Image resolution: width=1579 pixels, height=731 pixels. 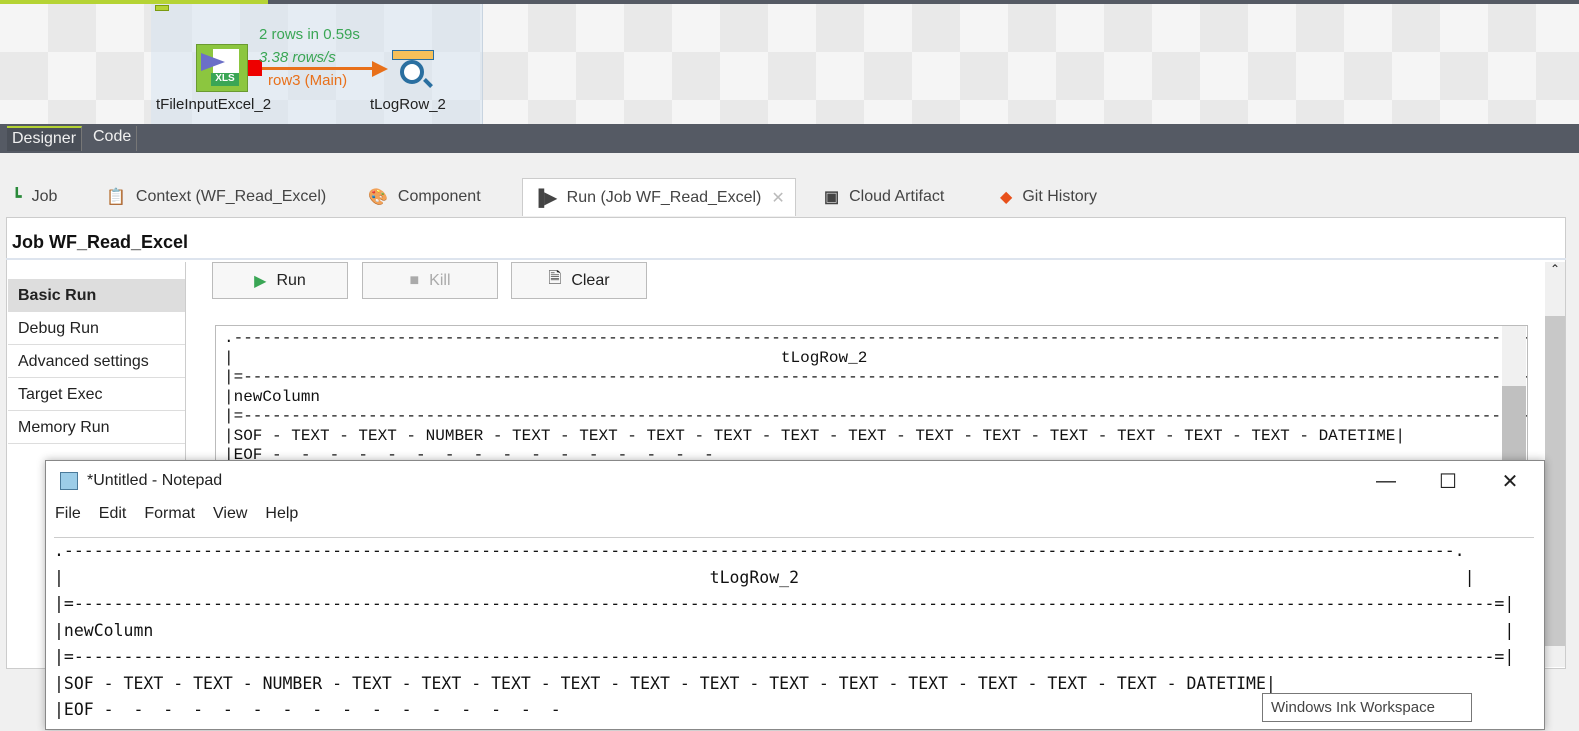 What do you see at coordinates (96, 427) in the screenshot?
I see `sidebar-item-memory-run: Memory Run` at bounding box center [96, 427].